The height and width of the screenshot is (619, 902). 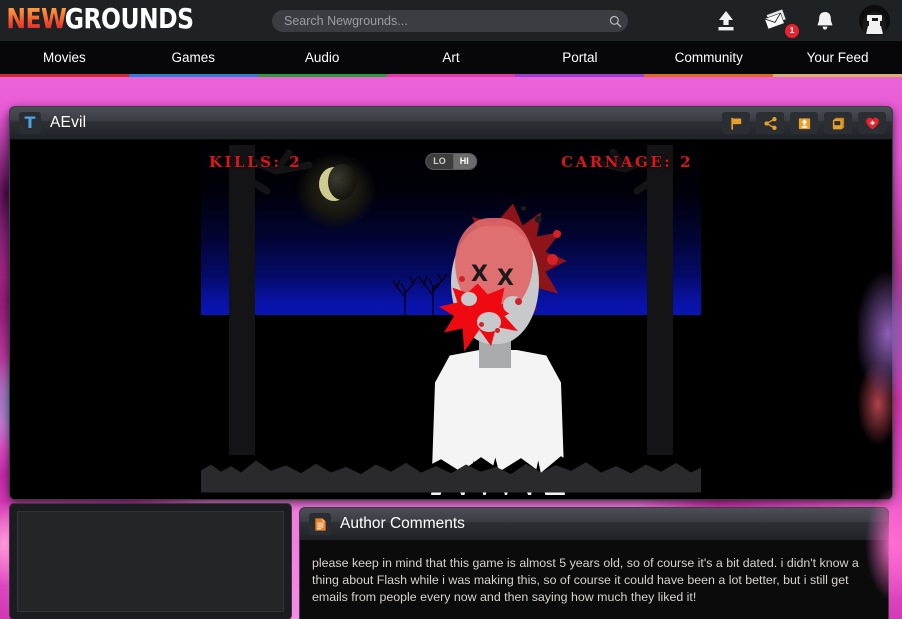 What do you see at coordinates (708, 57) in the screenshot?
I see `nav-item-community: Community` at bounding box center [708, 57].